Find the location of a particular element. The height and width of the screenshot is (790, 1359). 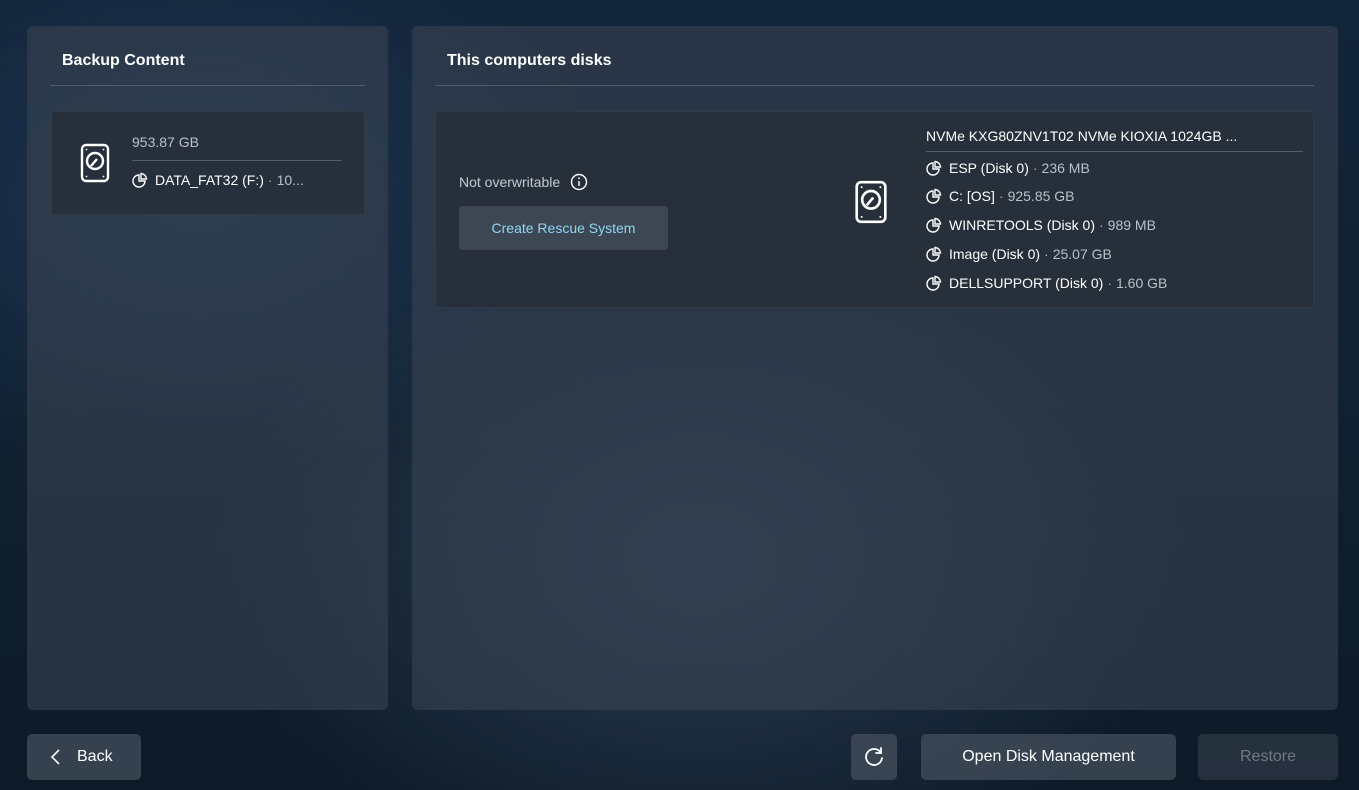

create-rescue-system-button: Create Rescue System is located at coordinates (563, 228).